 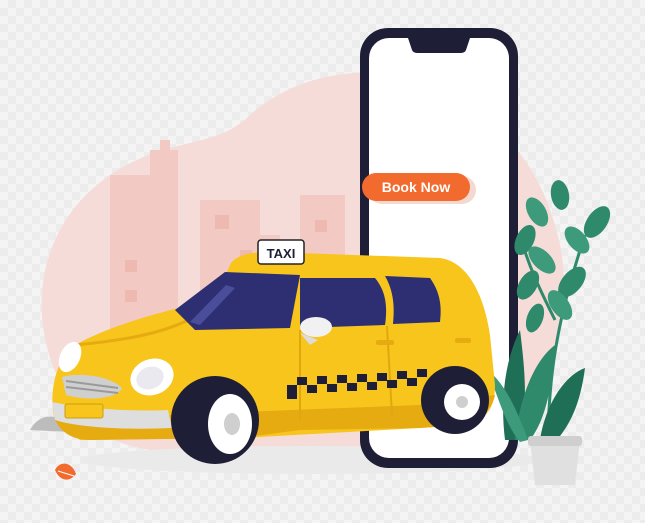 What do you see at coordinates (281, 253) in the screenshot?
I see `taxi-sign-label: TAXI` at bounding box center [281, 253].